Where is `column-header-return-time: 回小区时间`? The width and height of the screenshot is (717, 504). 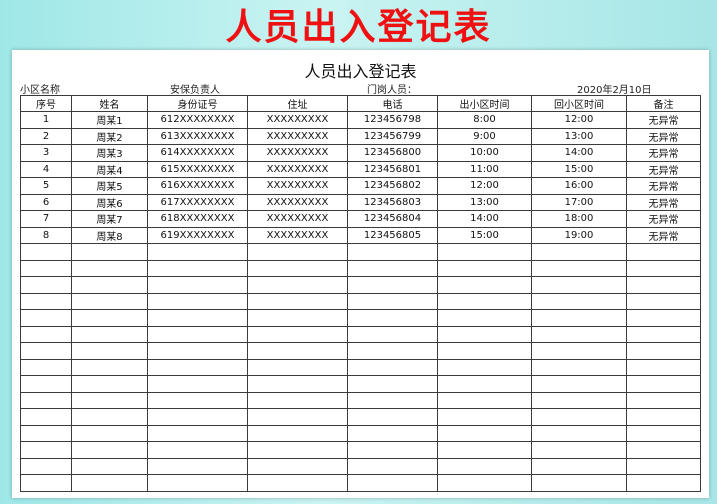 column-header-return-time: 回小区时间 is located at coordinates (579, 103).